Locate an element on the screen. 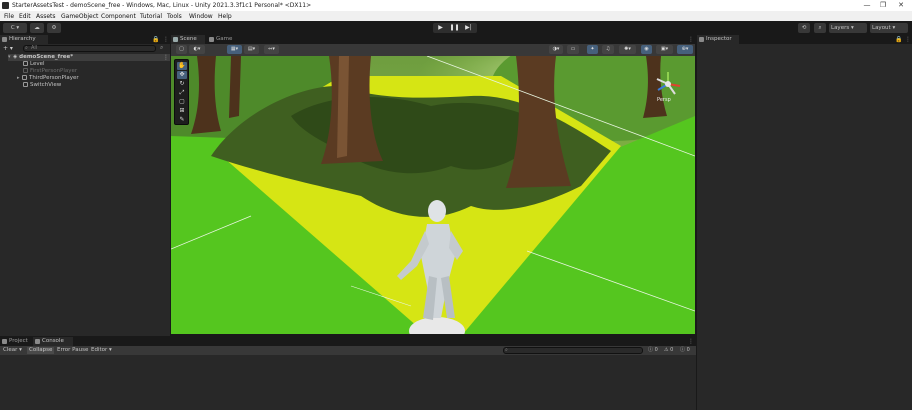 The image size is (912, 410). error-pause-toggle: Error Pause is located at coordinates (72, 350).